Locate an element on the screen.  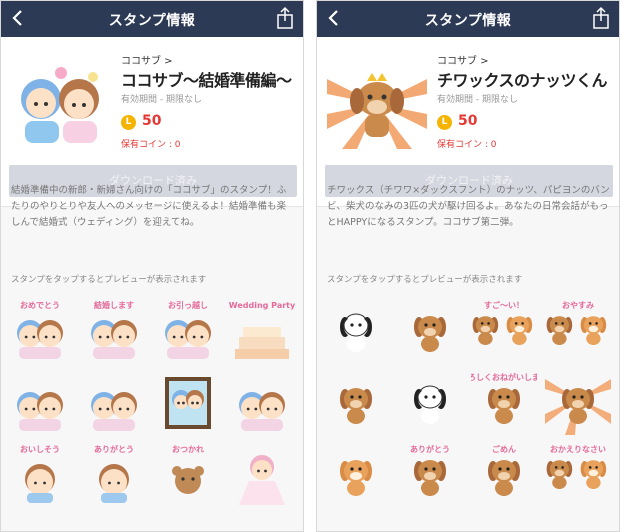
sticker-caption: おつかれ is located at coordinates (188, 449).